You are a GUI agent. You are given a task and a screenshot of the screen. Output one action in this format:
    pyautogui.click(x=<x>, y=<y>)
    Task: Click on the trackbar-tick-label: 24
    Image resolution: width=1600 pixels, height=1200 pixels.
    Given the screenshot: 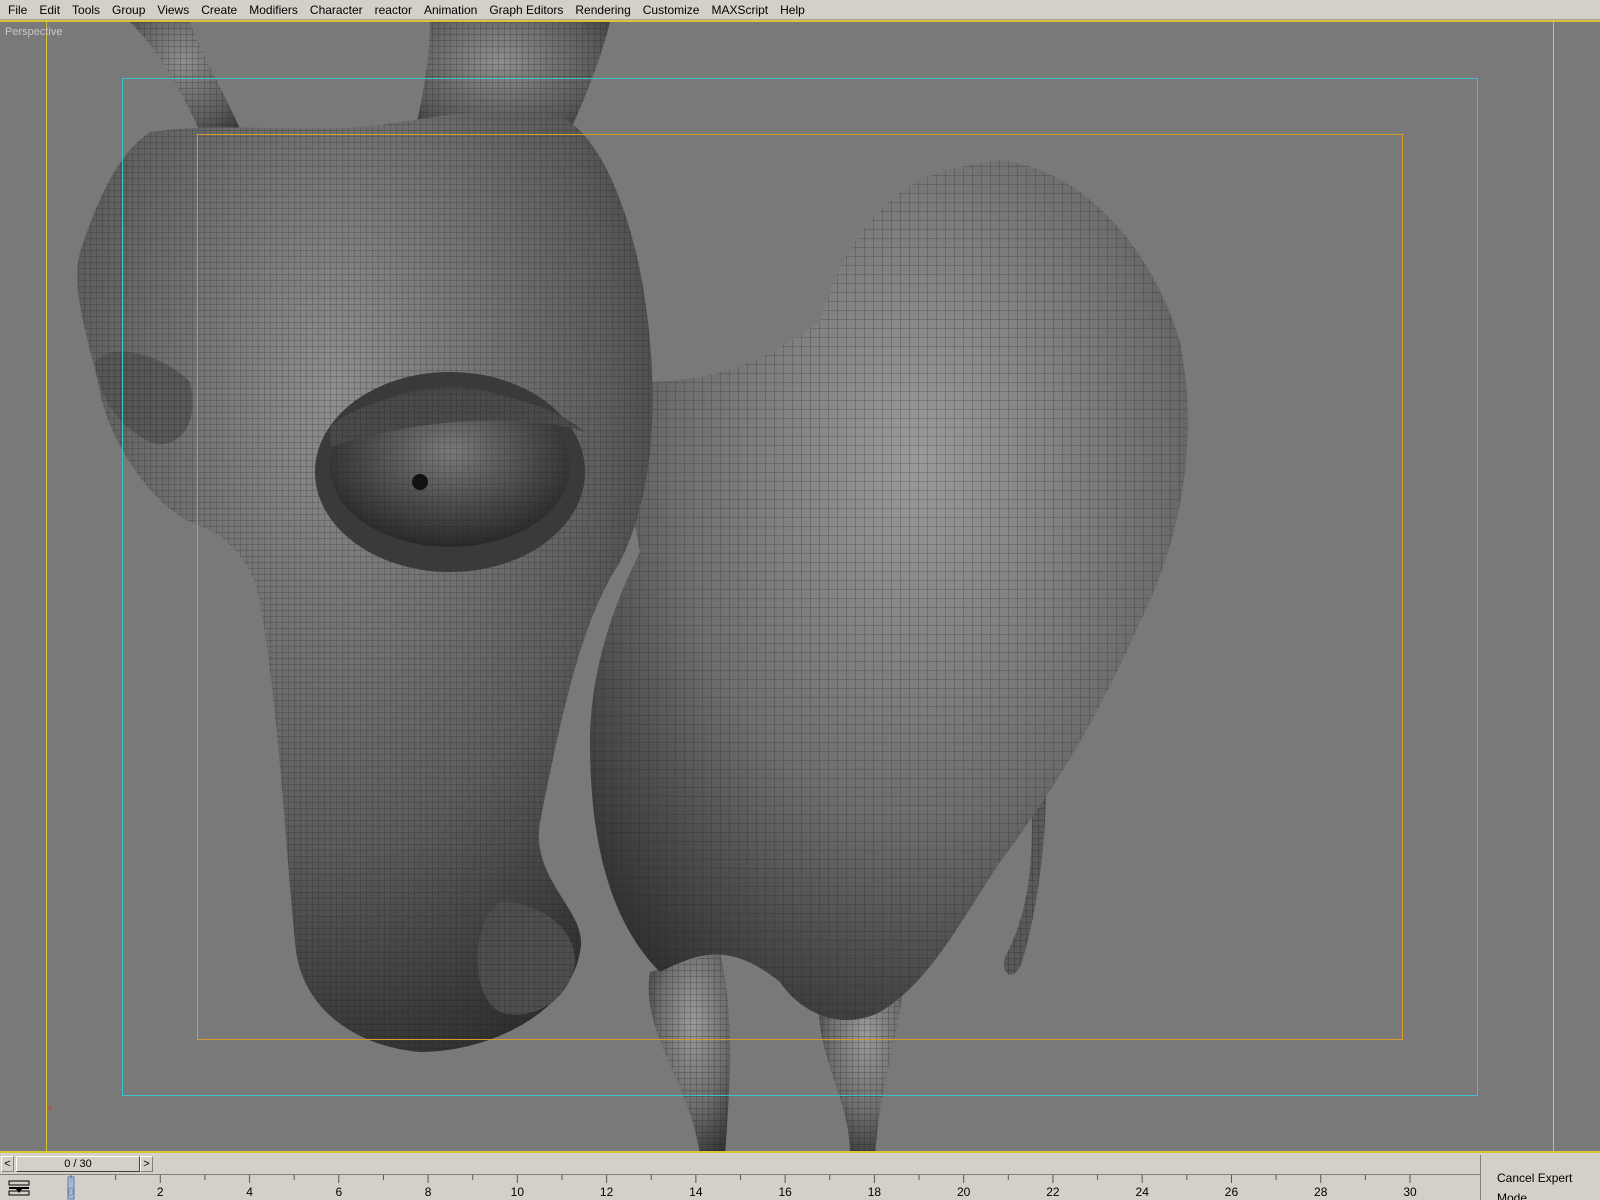 What is the action you would take?
    pyautogui.click(x=1143, y=1192)
    